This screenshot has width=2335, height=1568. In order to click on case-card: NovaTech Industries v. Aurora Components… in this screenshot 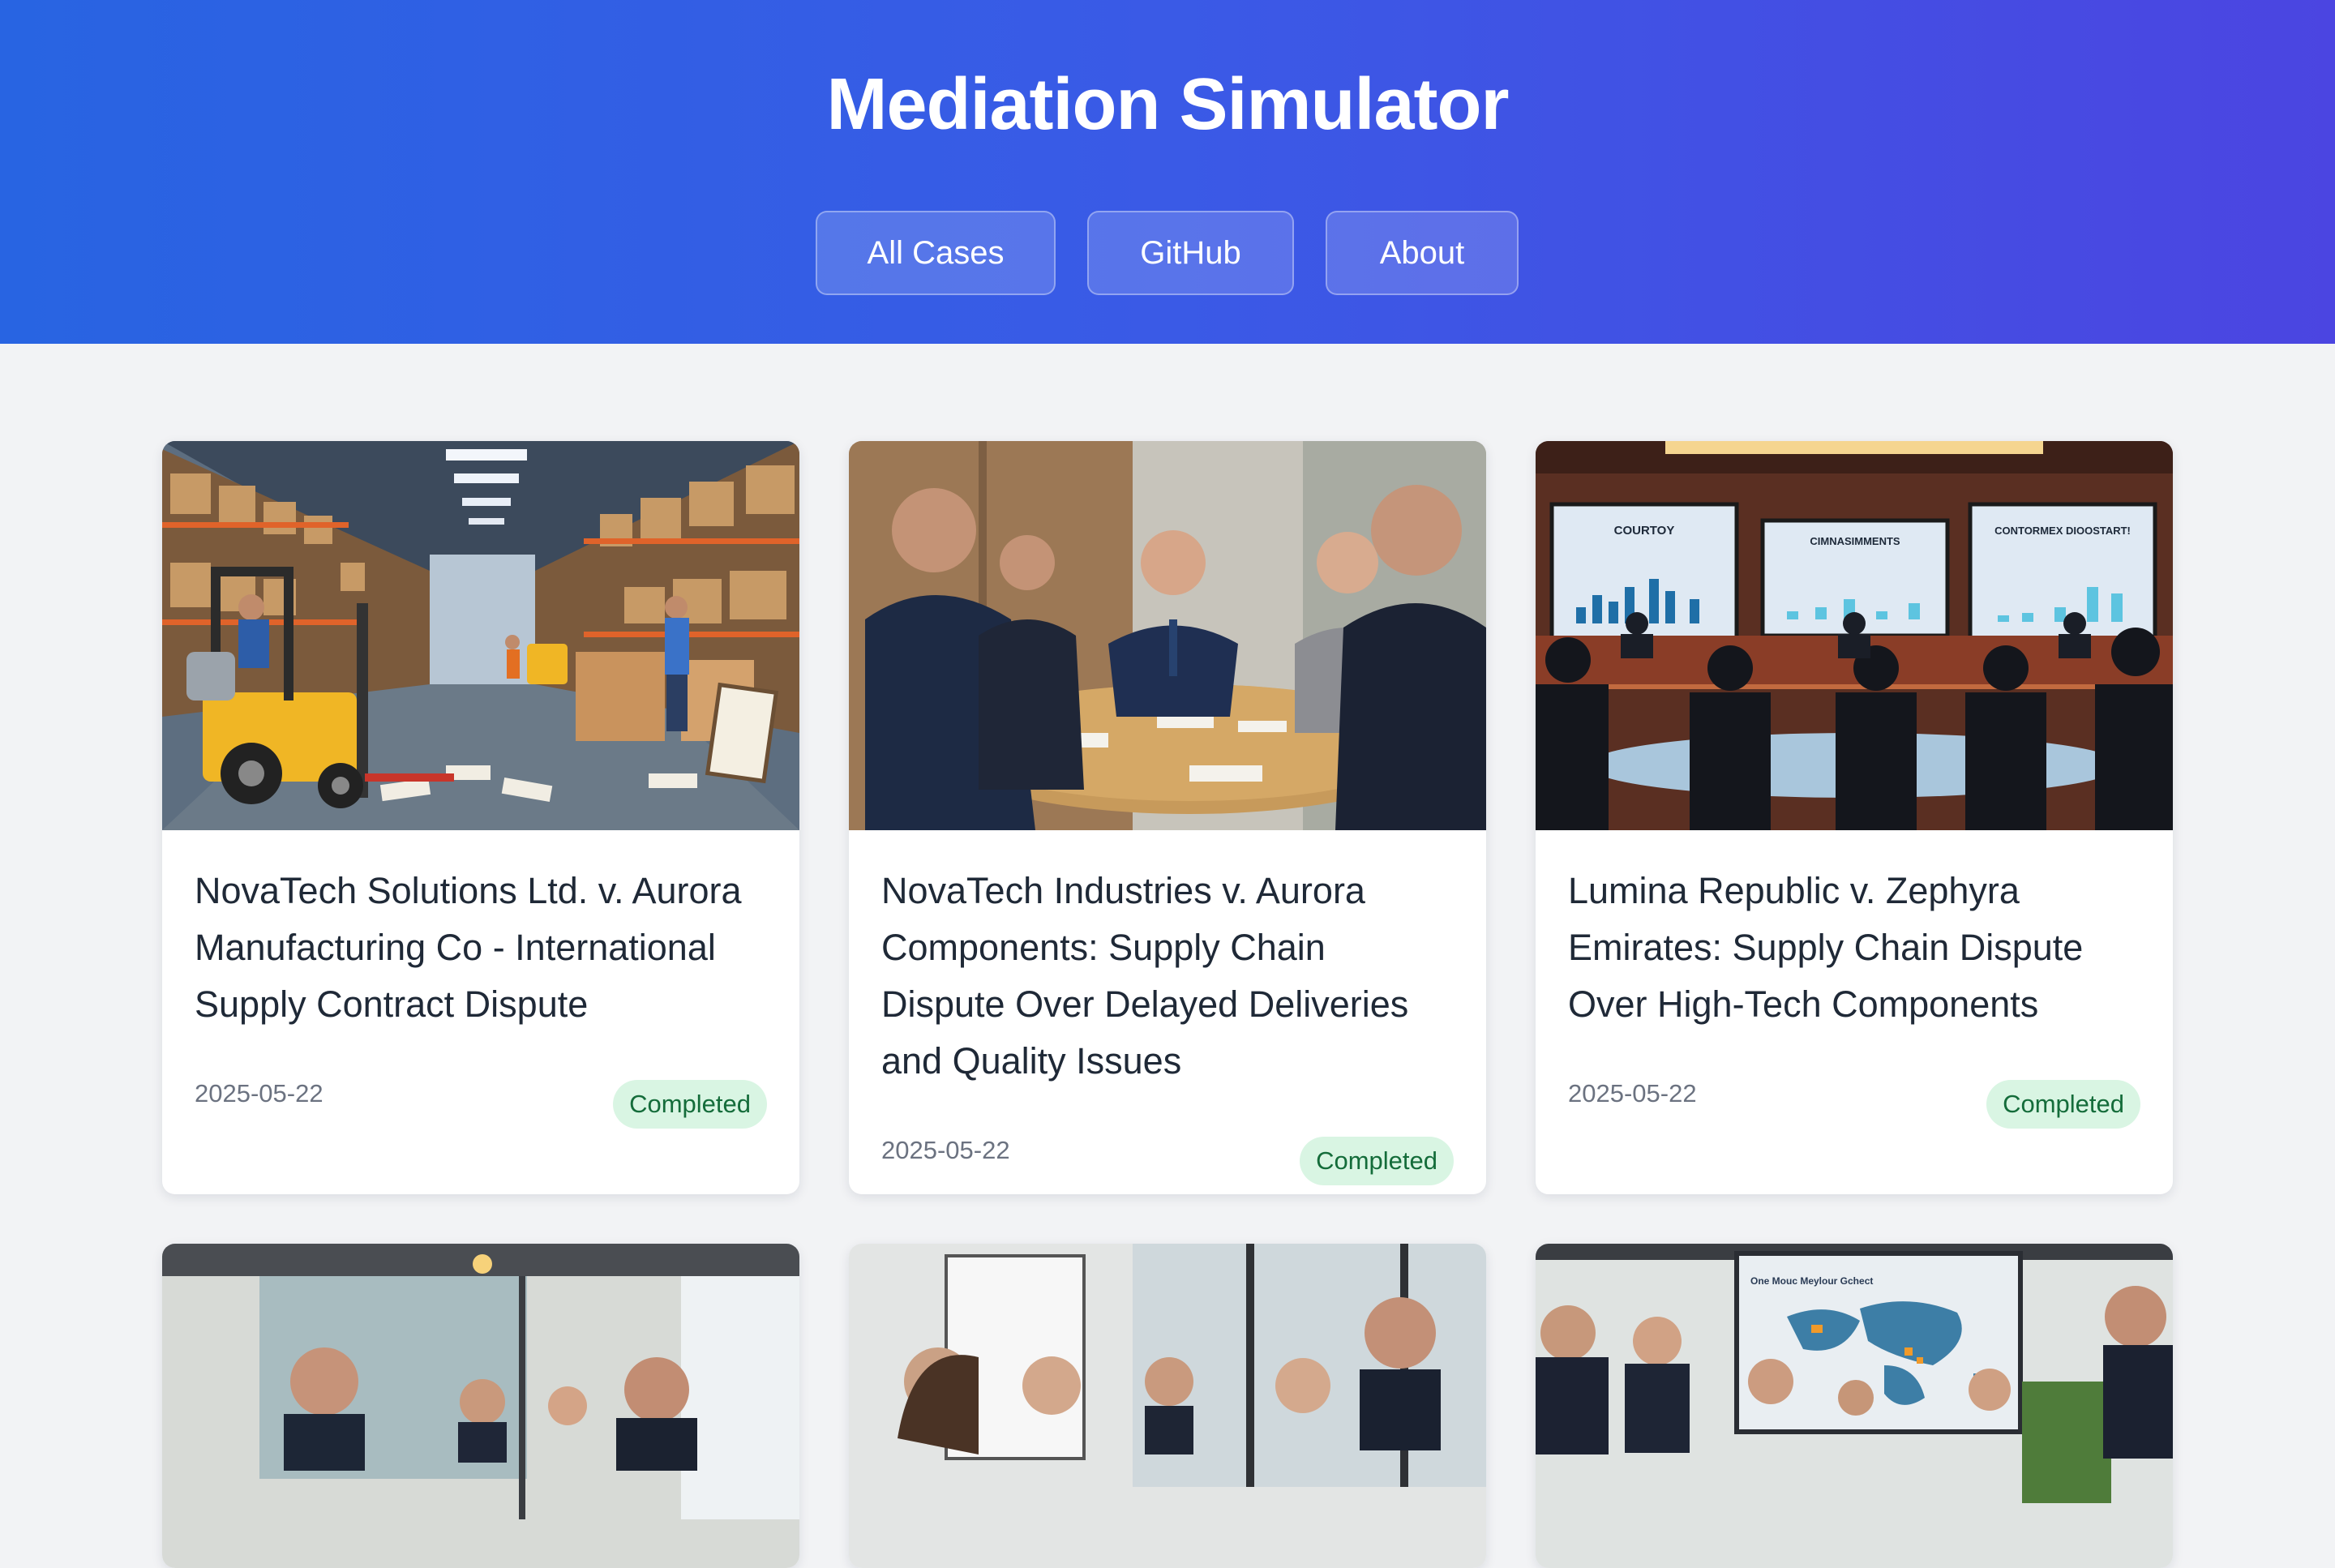, I will do `click(1167, 817)`.